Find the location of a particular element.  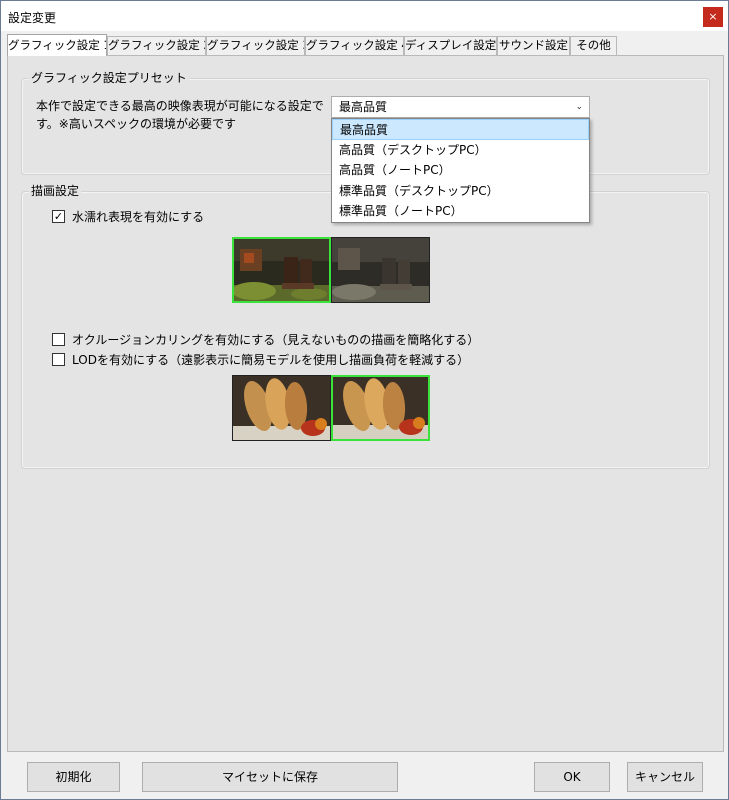

occlusion-culling-label: オクルージョンカリングを有効にする（見えないものの描画を簡略化する） is located at coordinates (276, 340).